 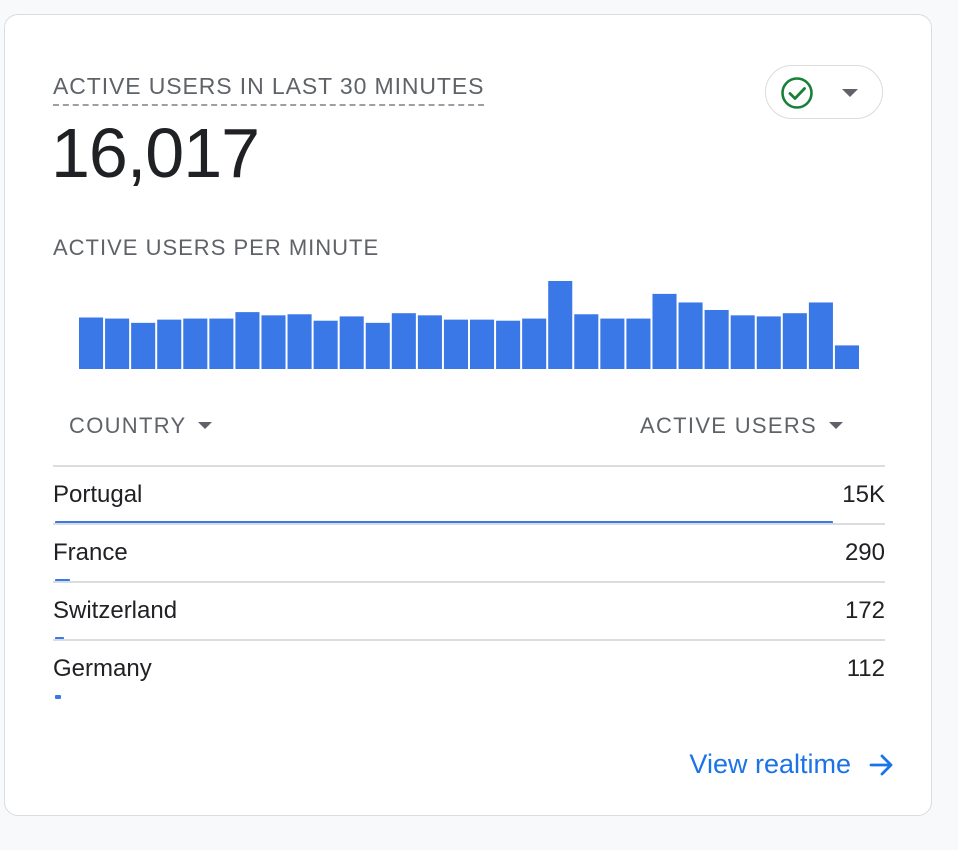 What do you see at coordinates (98, 494) in the screenshot?
I see `country-name: Portugal` at bounding box center [98, 494].